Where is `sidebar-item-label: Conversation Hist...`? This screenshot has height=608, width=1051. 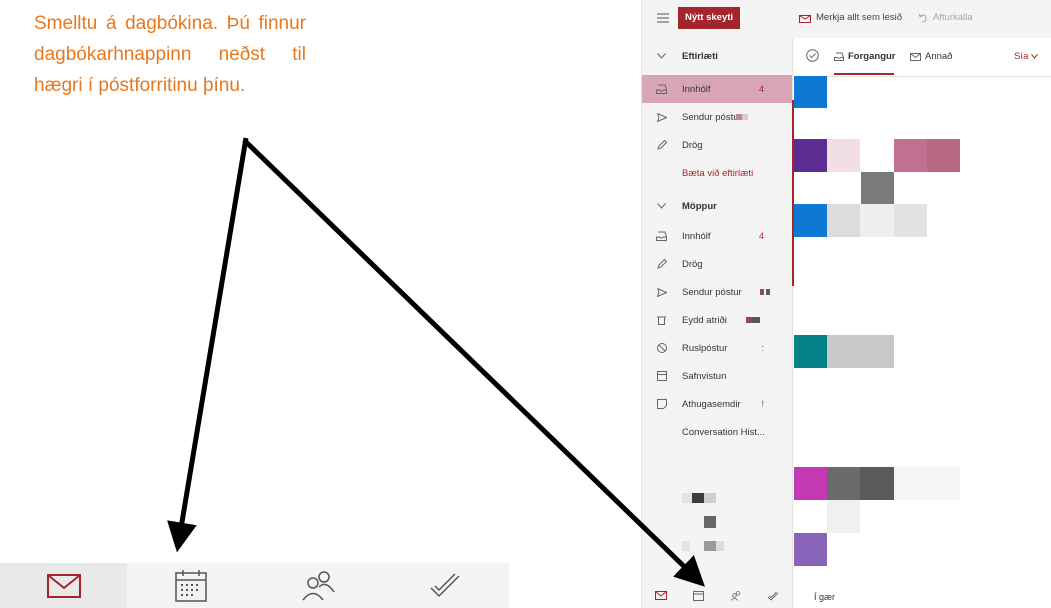
sidebar-item-label: Conversation Hist... is located at coordinates (723, 432).